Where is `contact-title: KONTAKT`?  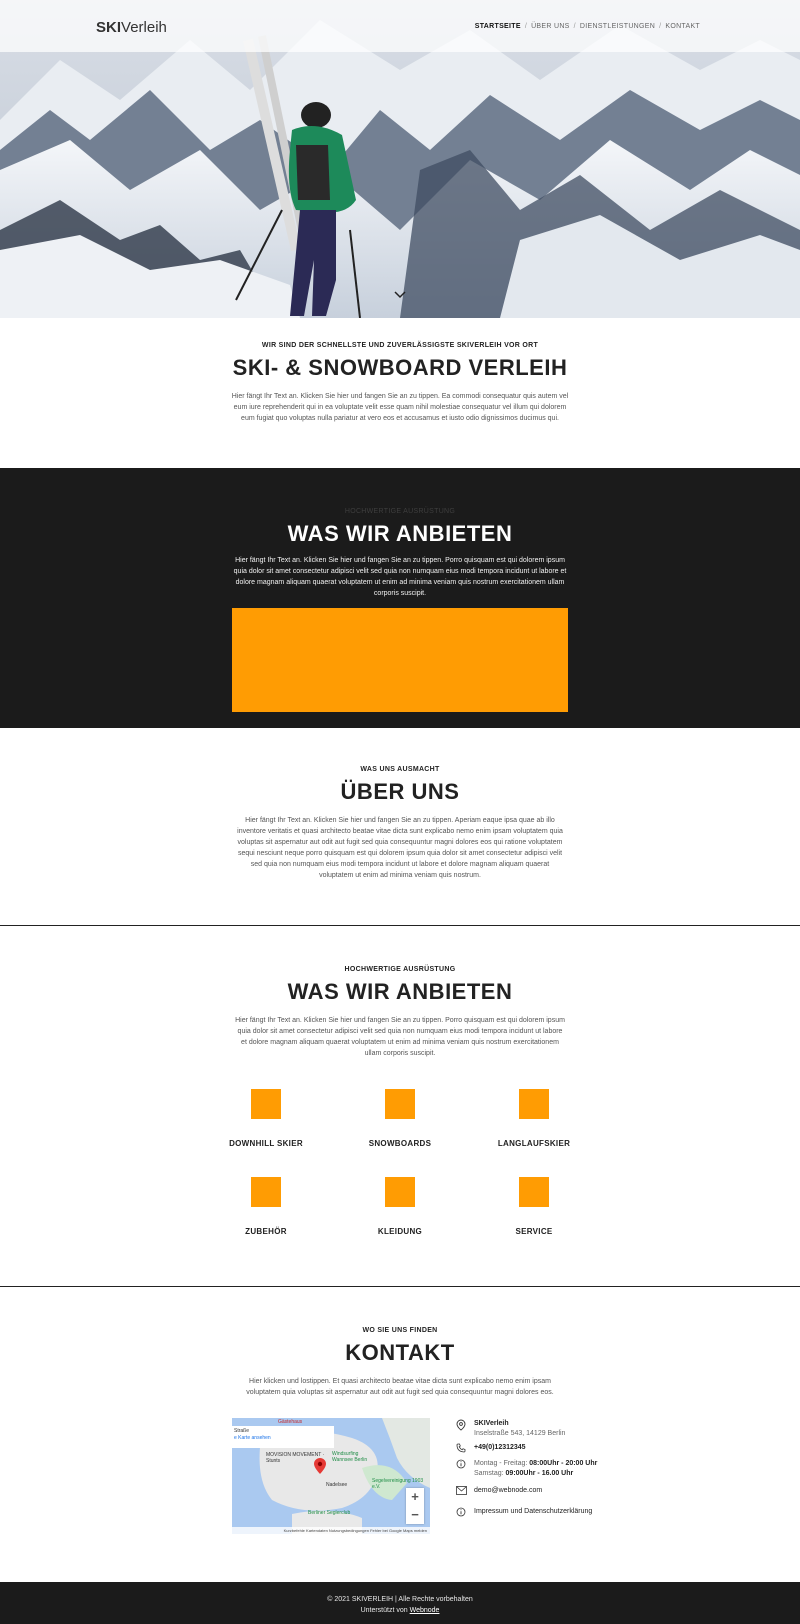
contact-title: KONTAKT is located at coordinates (400, 1352).